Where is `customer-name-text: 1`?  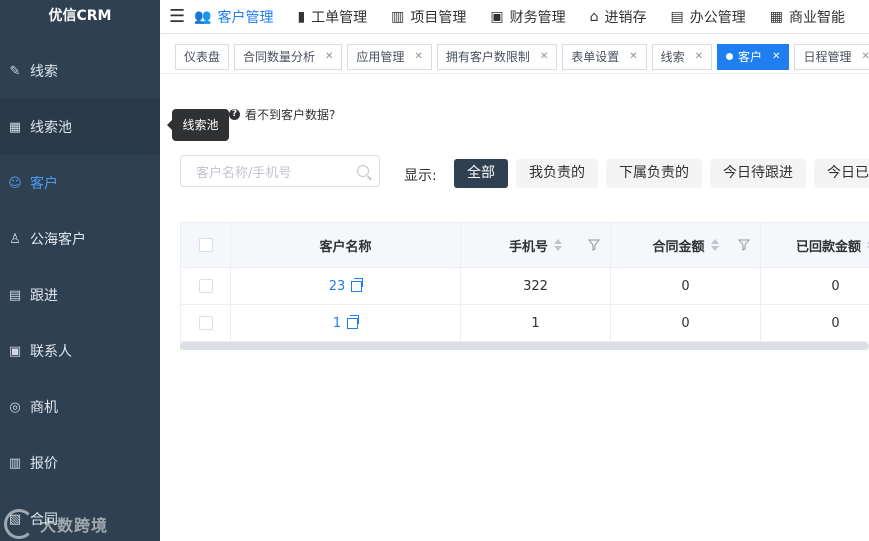 customer-name-text: 1 is located at coordinates (337, 323).